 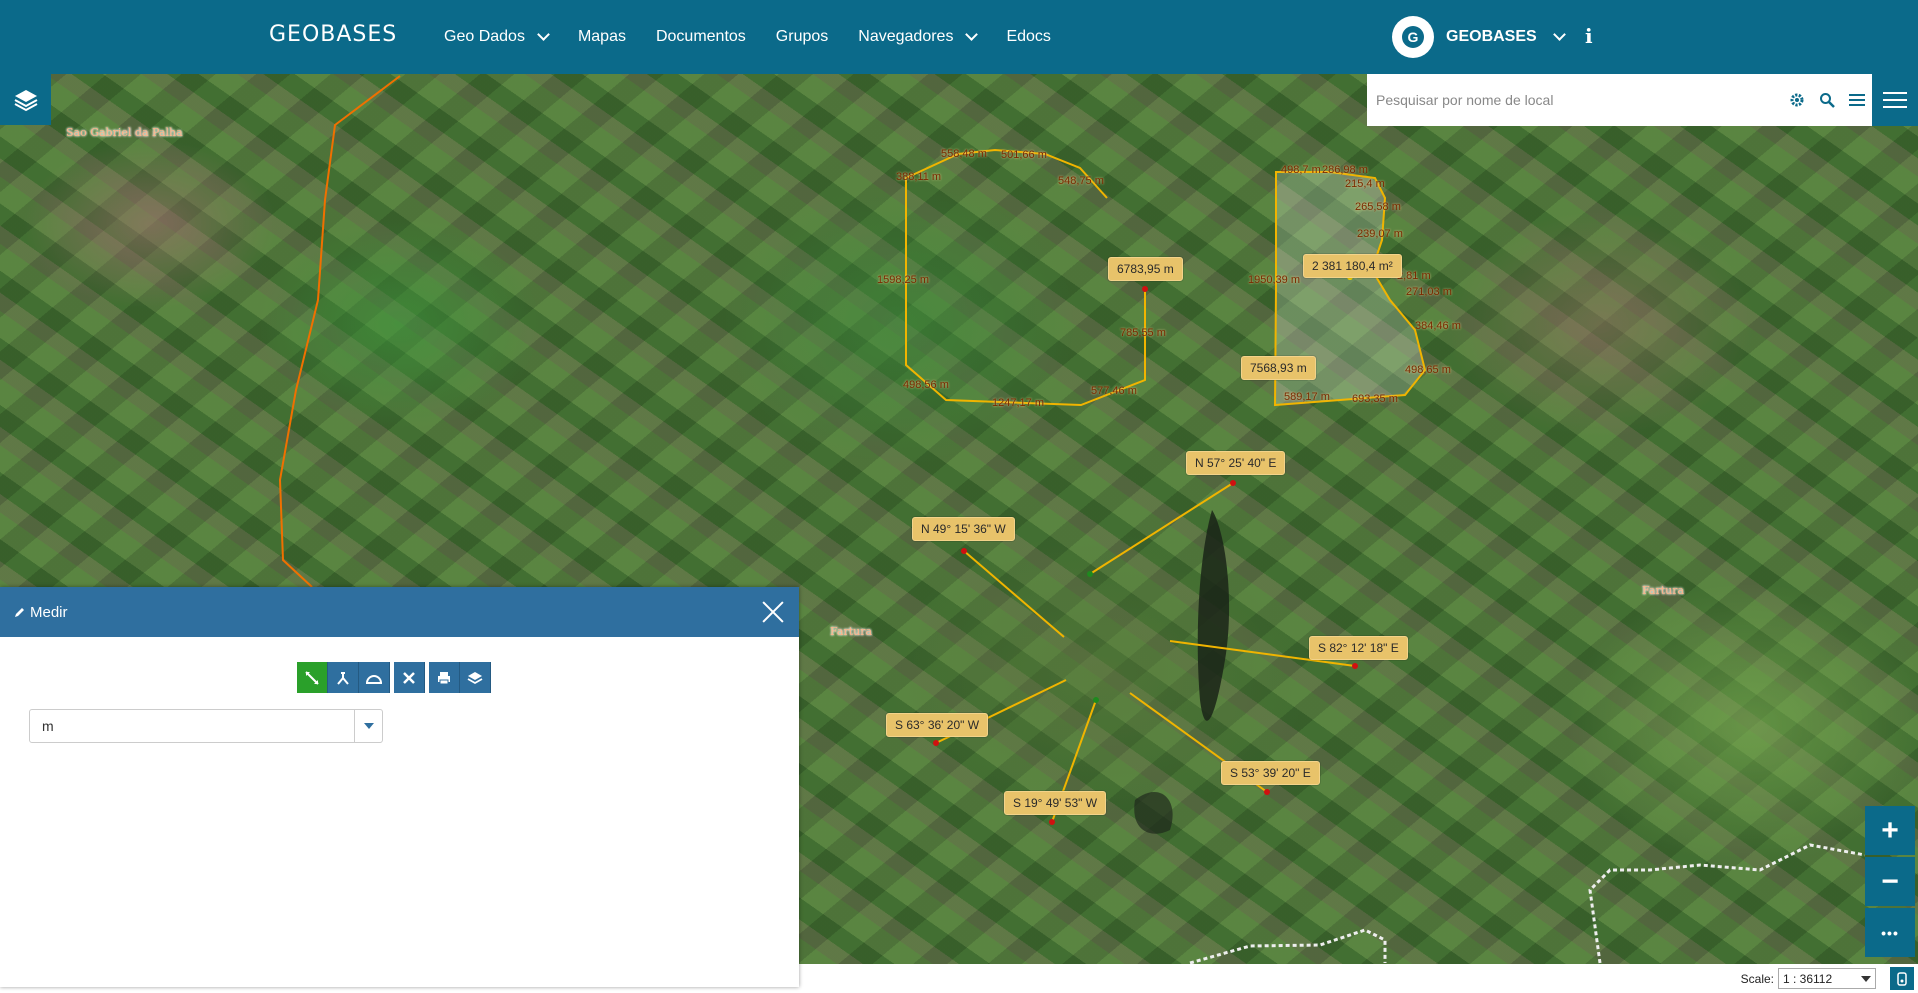 I want to click on nav-label: Navegadores, so click(x=906, y=36).